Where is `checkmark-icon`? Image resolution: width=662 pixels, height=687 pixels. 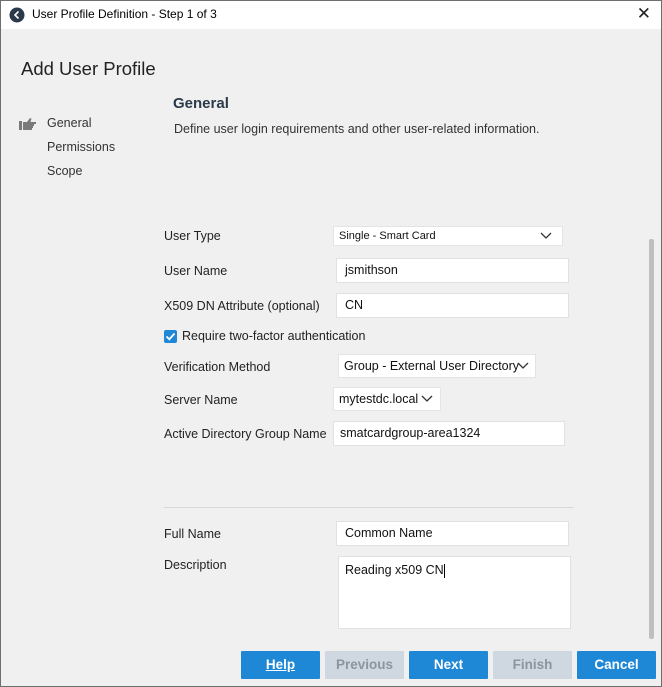 checkmark-icon is located at coordinates (170, 336).